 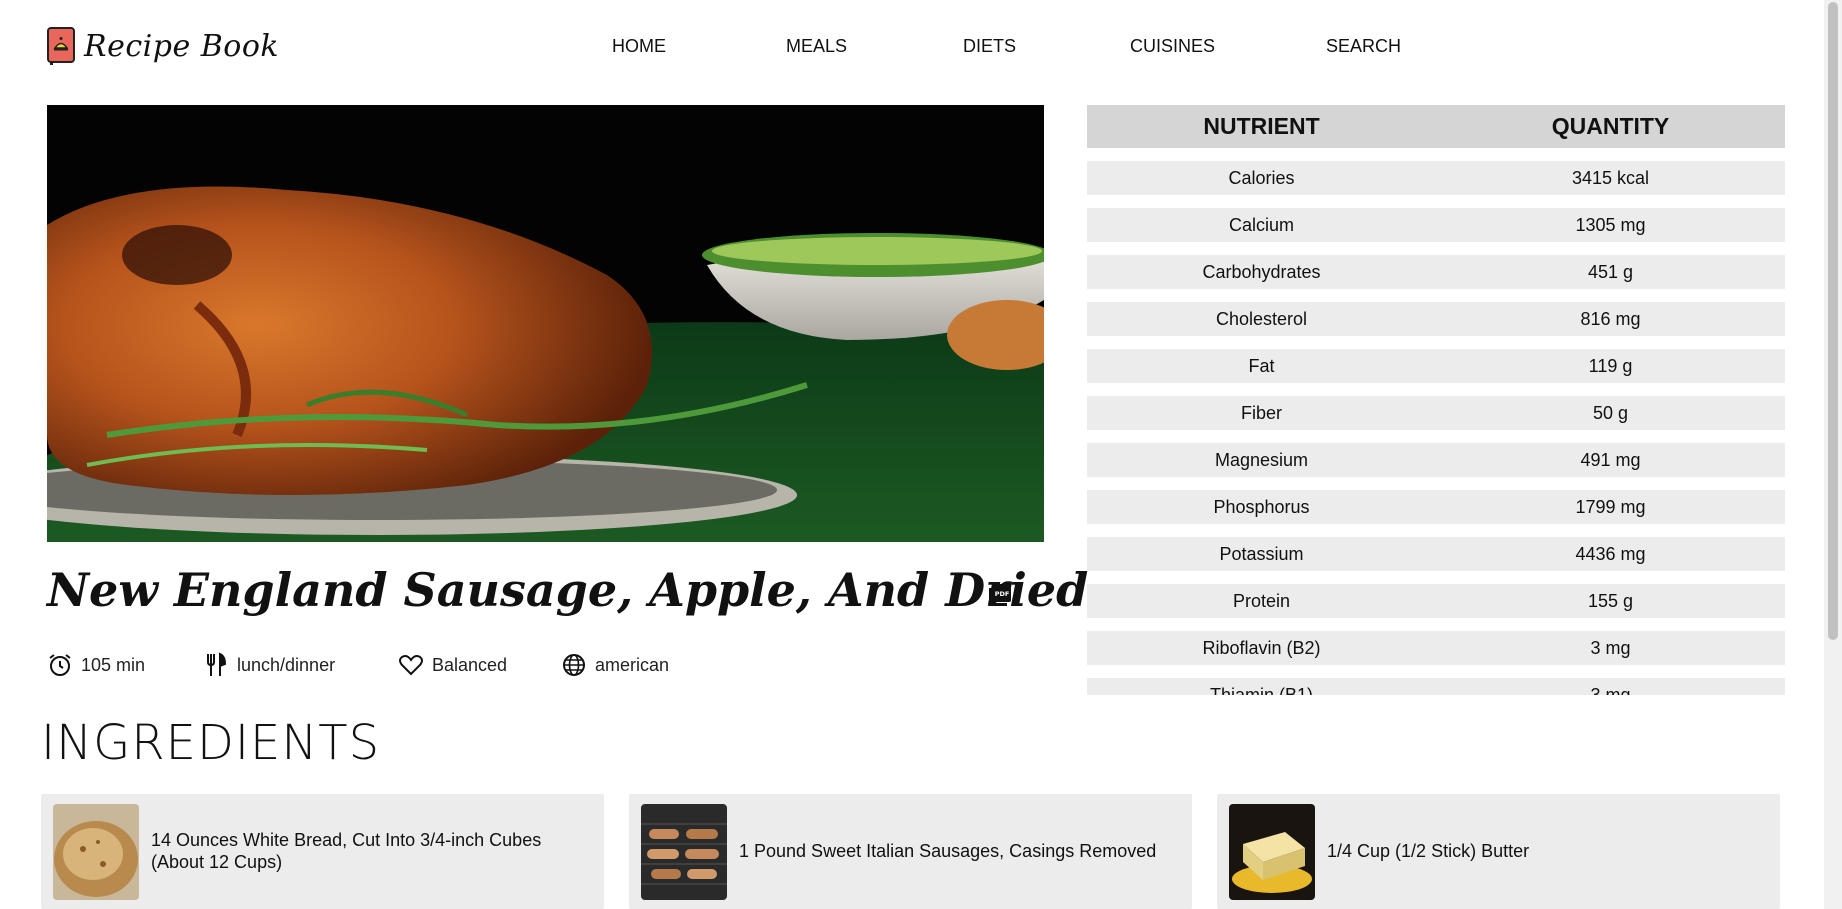 What do you see at coordinates (1261, 177) in the screenshot?
I see `nutrient-name: Calories` at bounding box center [1261, 177].